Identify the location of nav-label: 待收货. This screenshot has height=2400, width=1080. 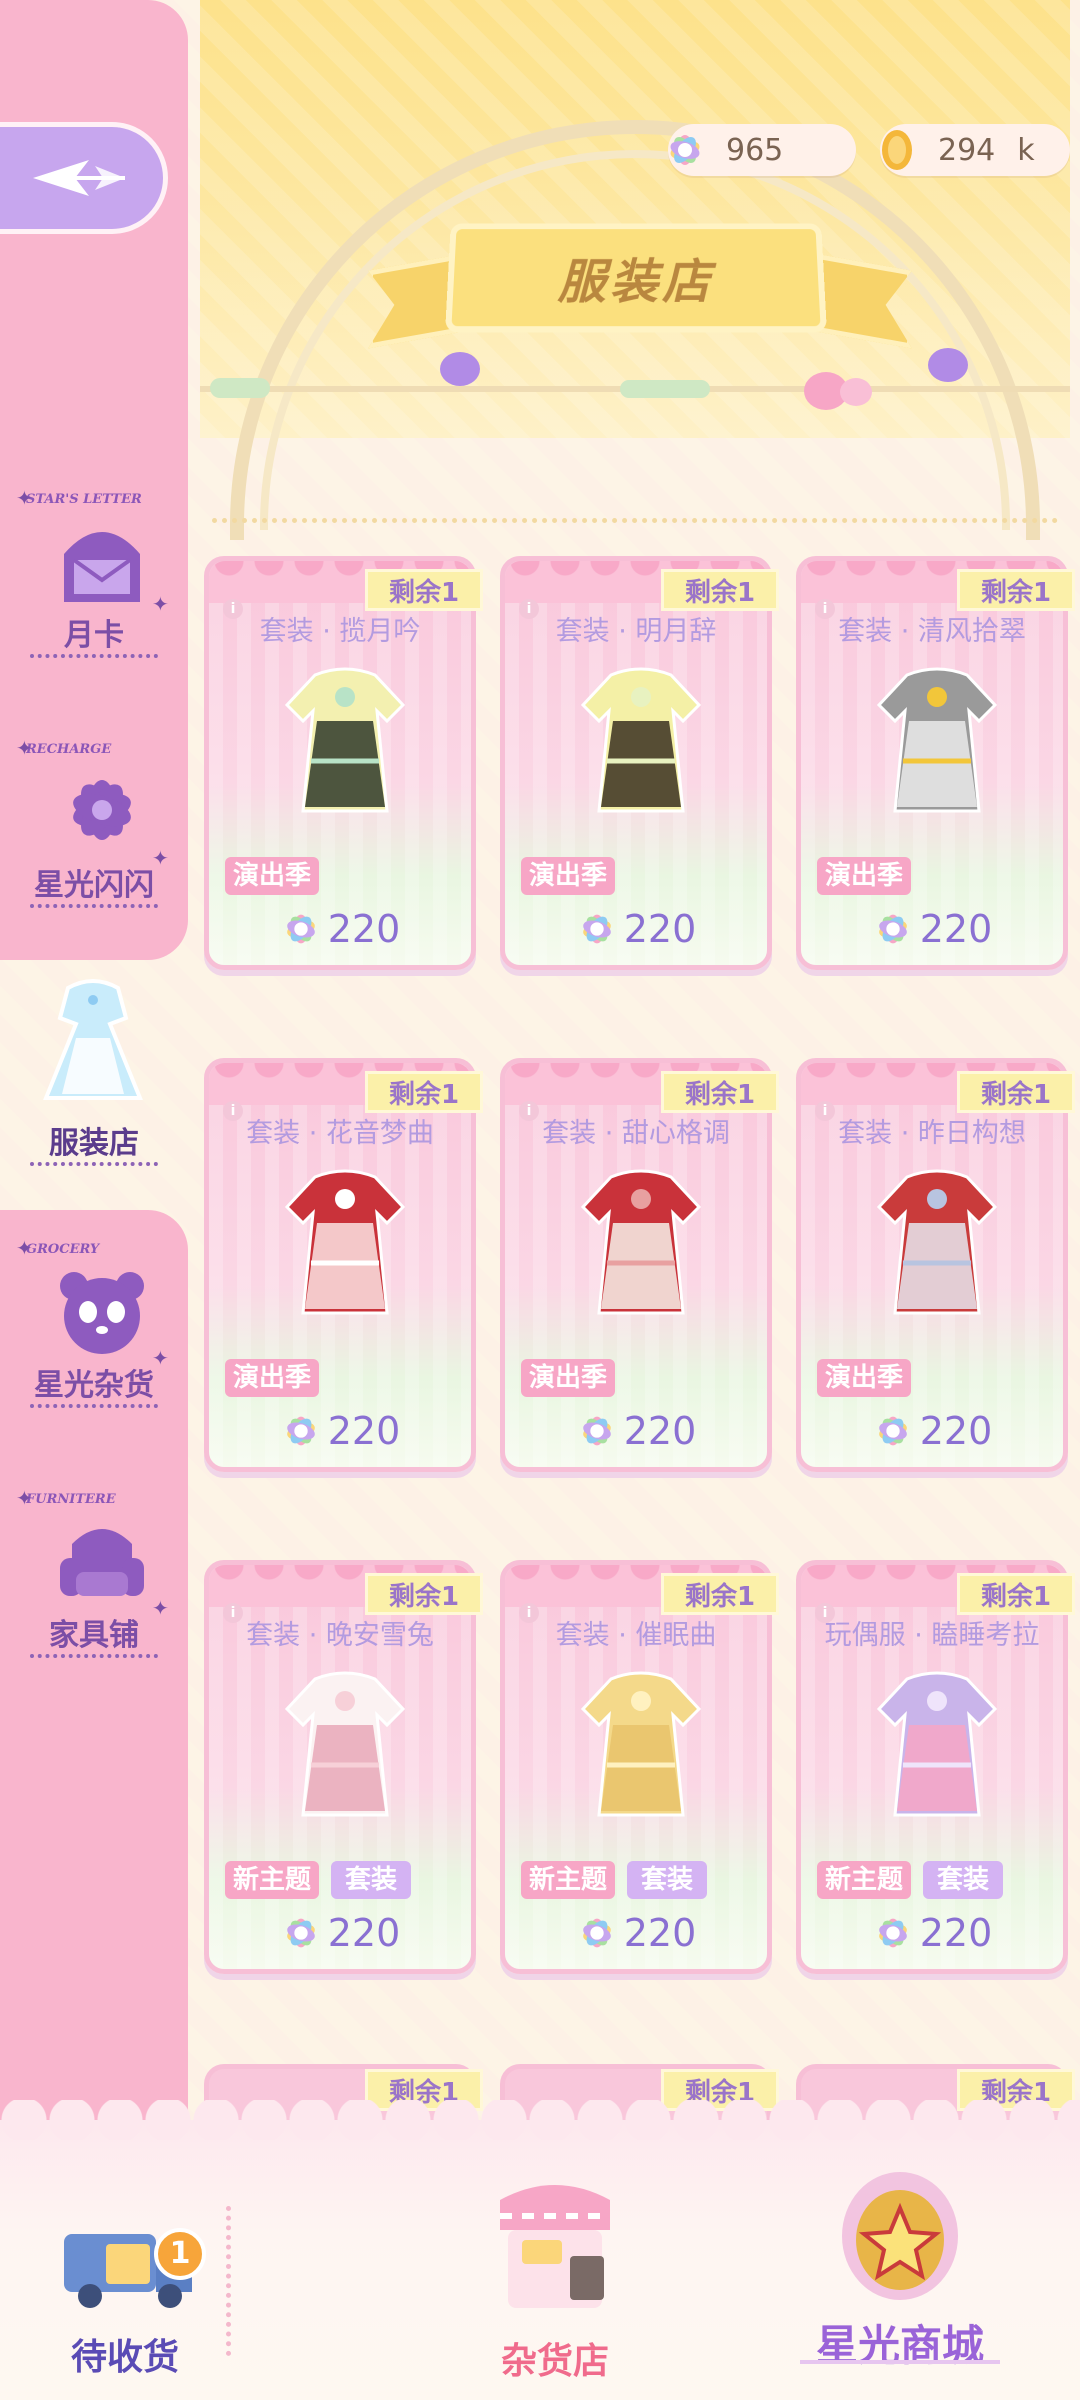
(125, 2354).